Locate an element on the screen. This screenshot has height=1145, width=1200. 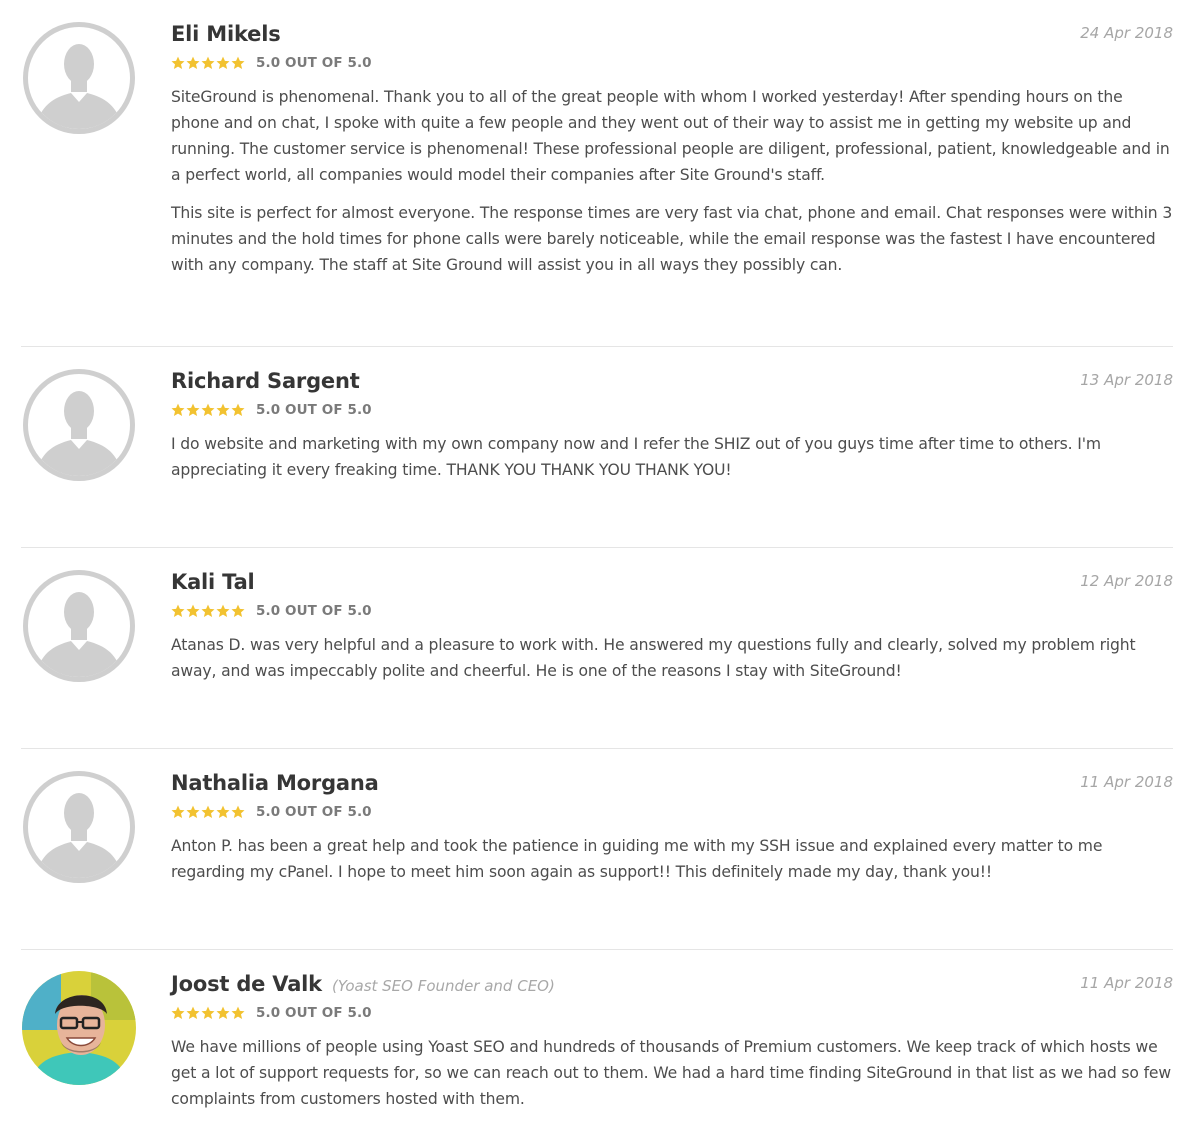
review-header: Eli Mikels 24 Apr 2018 is located at coordinates (672, 37).